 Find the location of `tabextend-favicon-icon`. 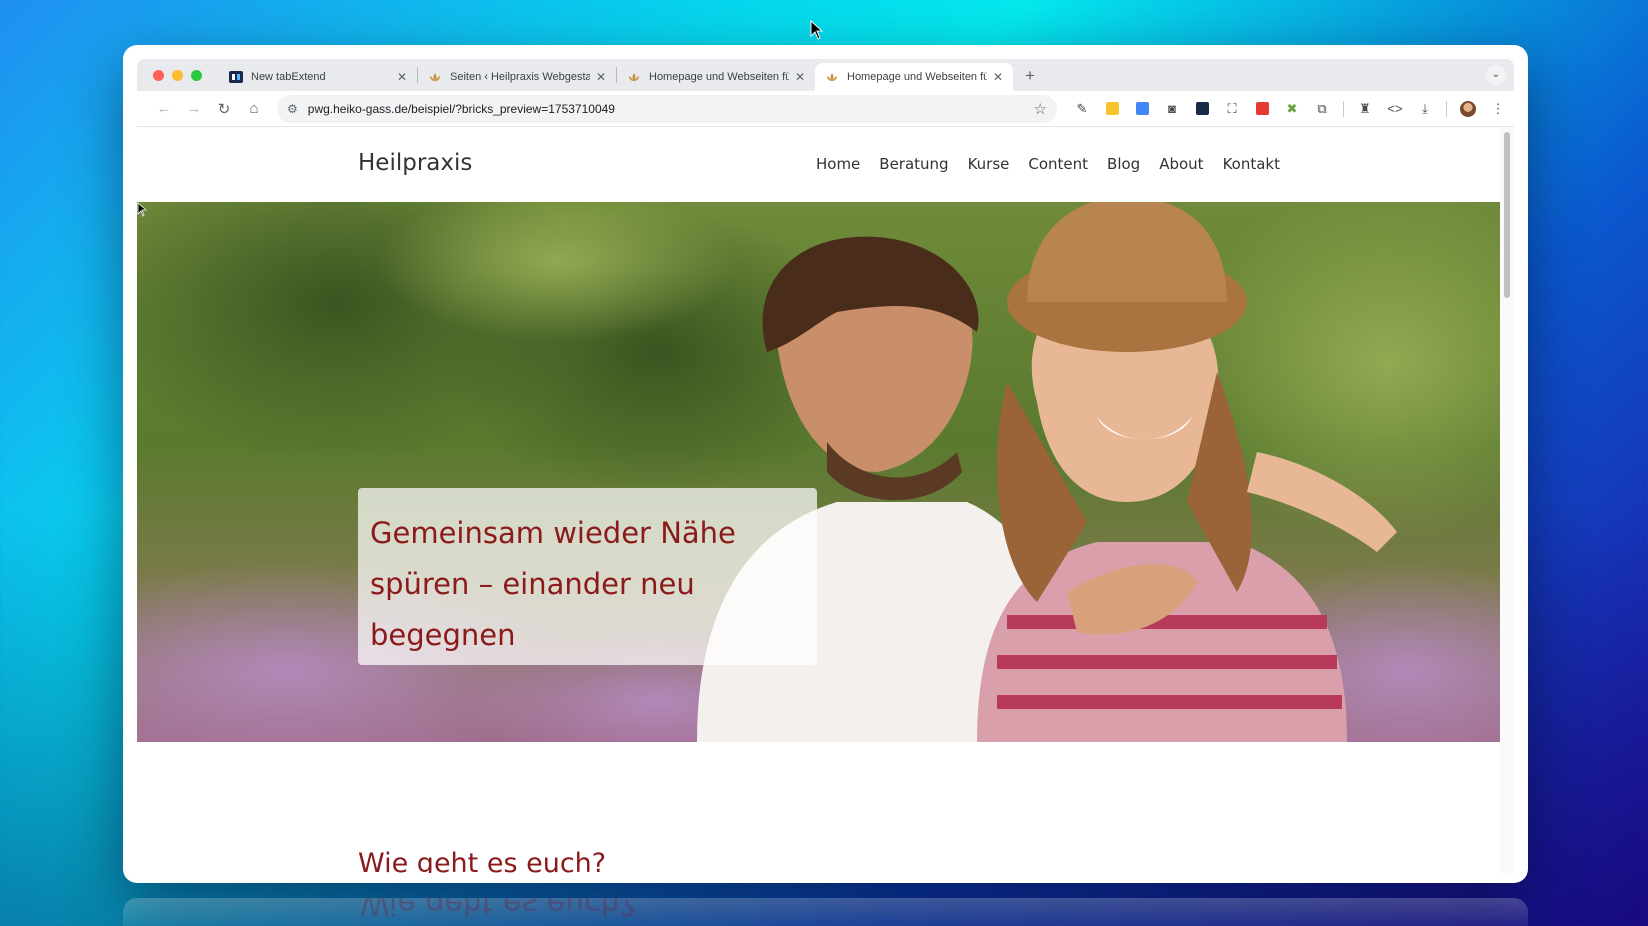

tabextend-favicon-icon is located at coordinates (236, 77).